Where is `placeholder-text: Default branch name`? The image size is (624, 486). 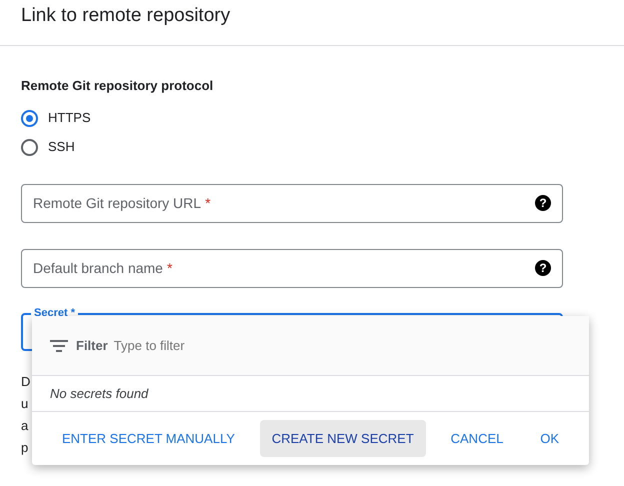 placeholder-text: Default branch name is located at coordinates (98, 268).